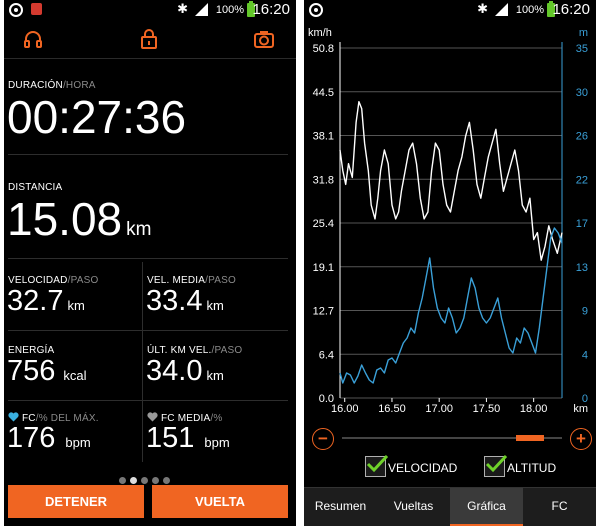 The width and height of the screenshot is (600, 526). I want to click on zoom-in-button: +, so click(581, 439).